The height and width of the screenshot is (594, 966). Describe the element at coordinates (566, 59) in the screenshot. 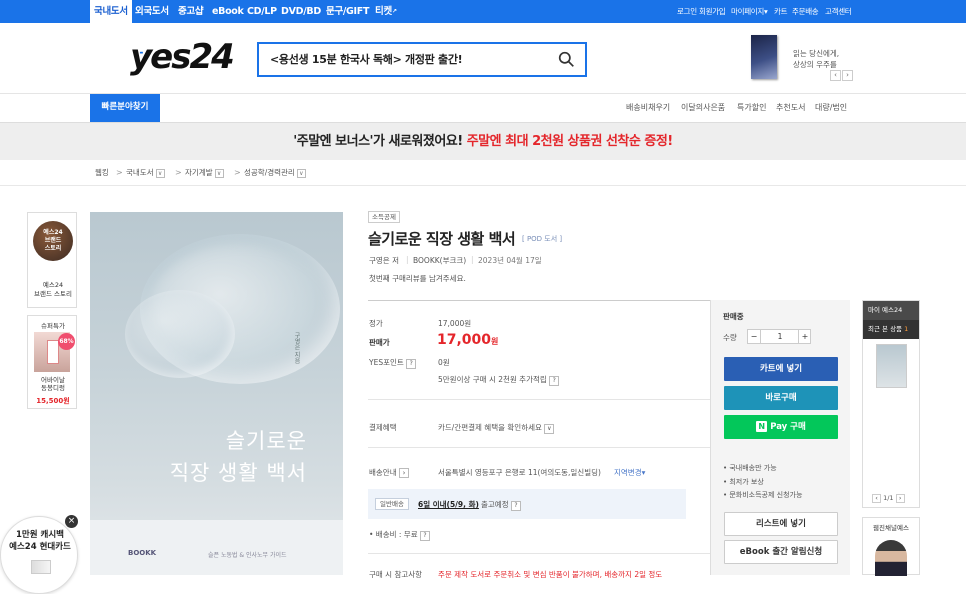

I see `search-icon` at that location.